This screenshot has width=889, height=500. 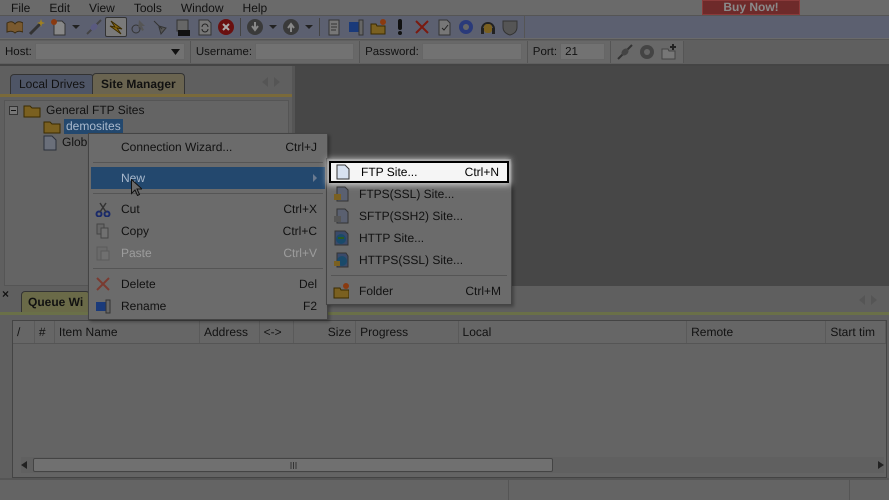 What do you see at coordinates (103, 306) in the screenshot?
I see `rename-icon` at bounding box center [103, 306].